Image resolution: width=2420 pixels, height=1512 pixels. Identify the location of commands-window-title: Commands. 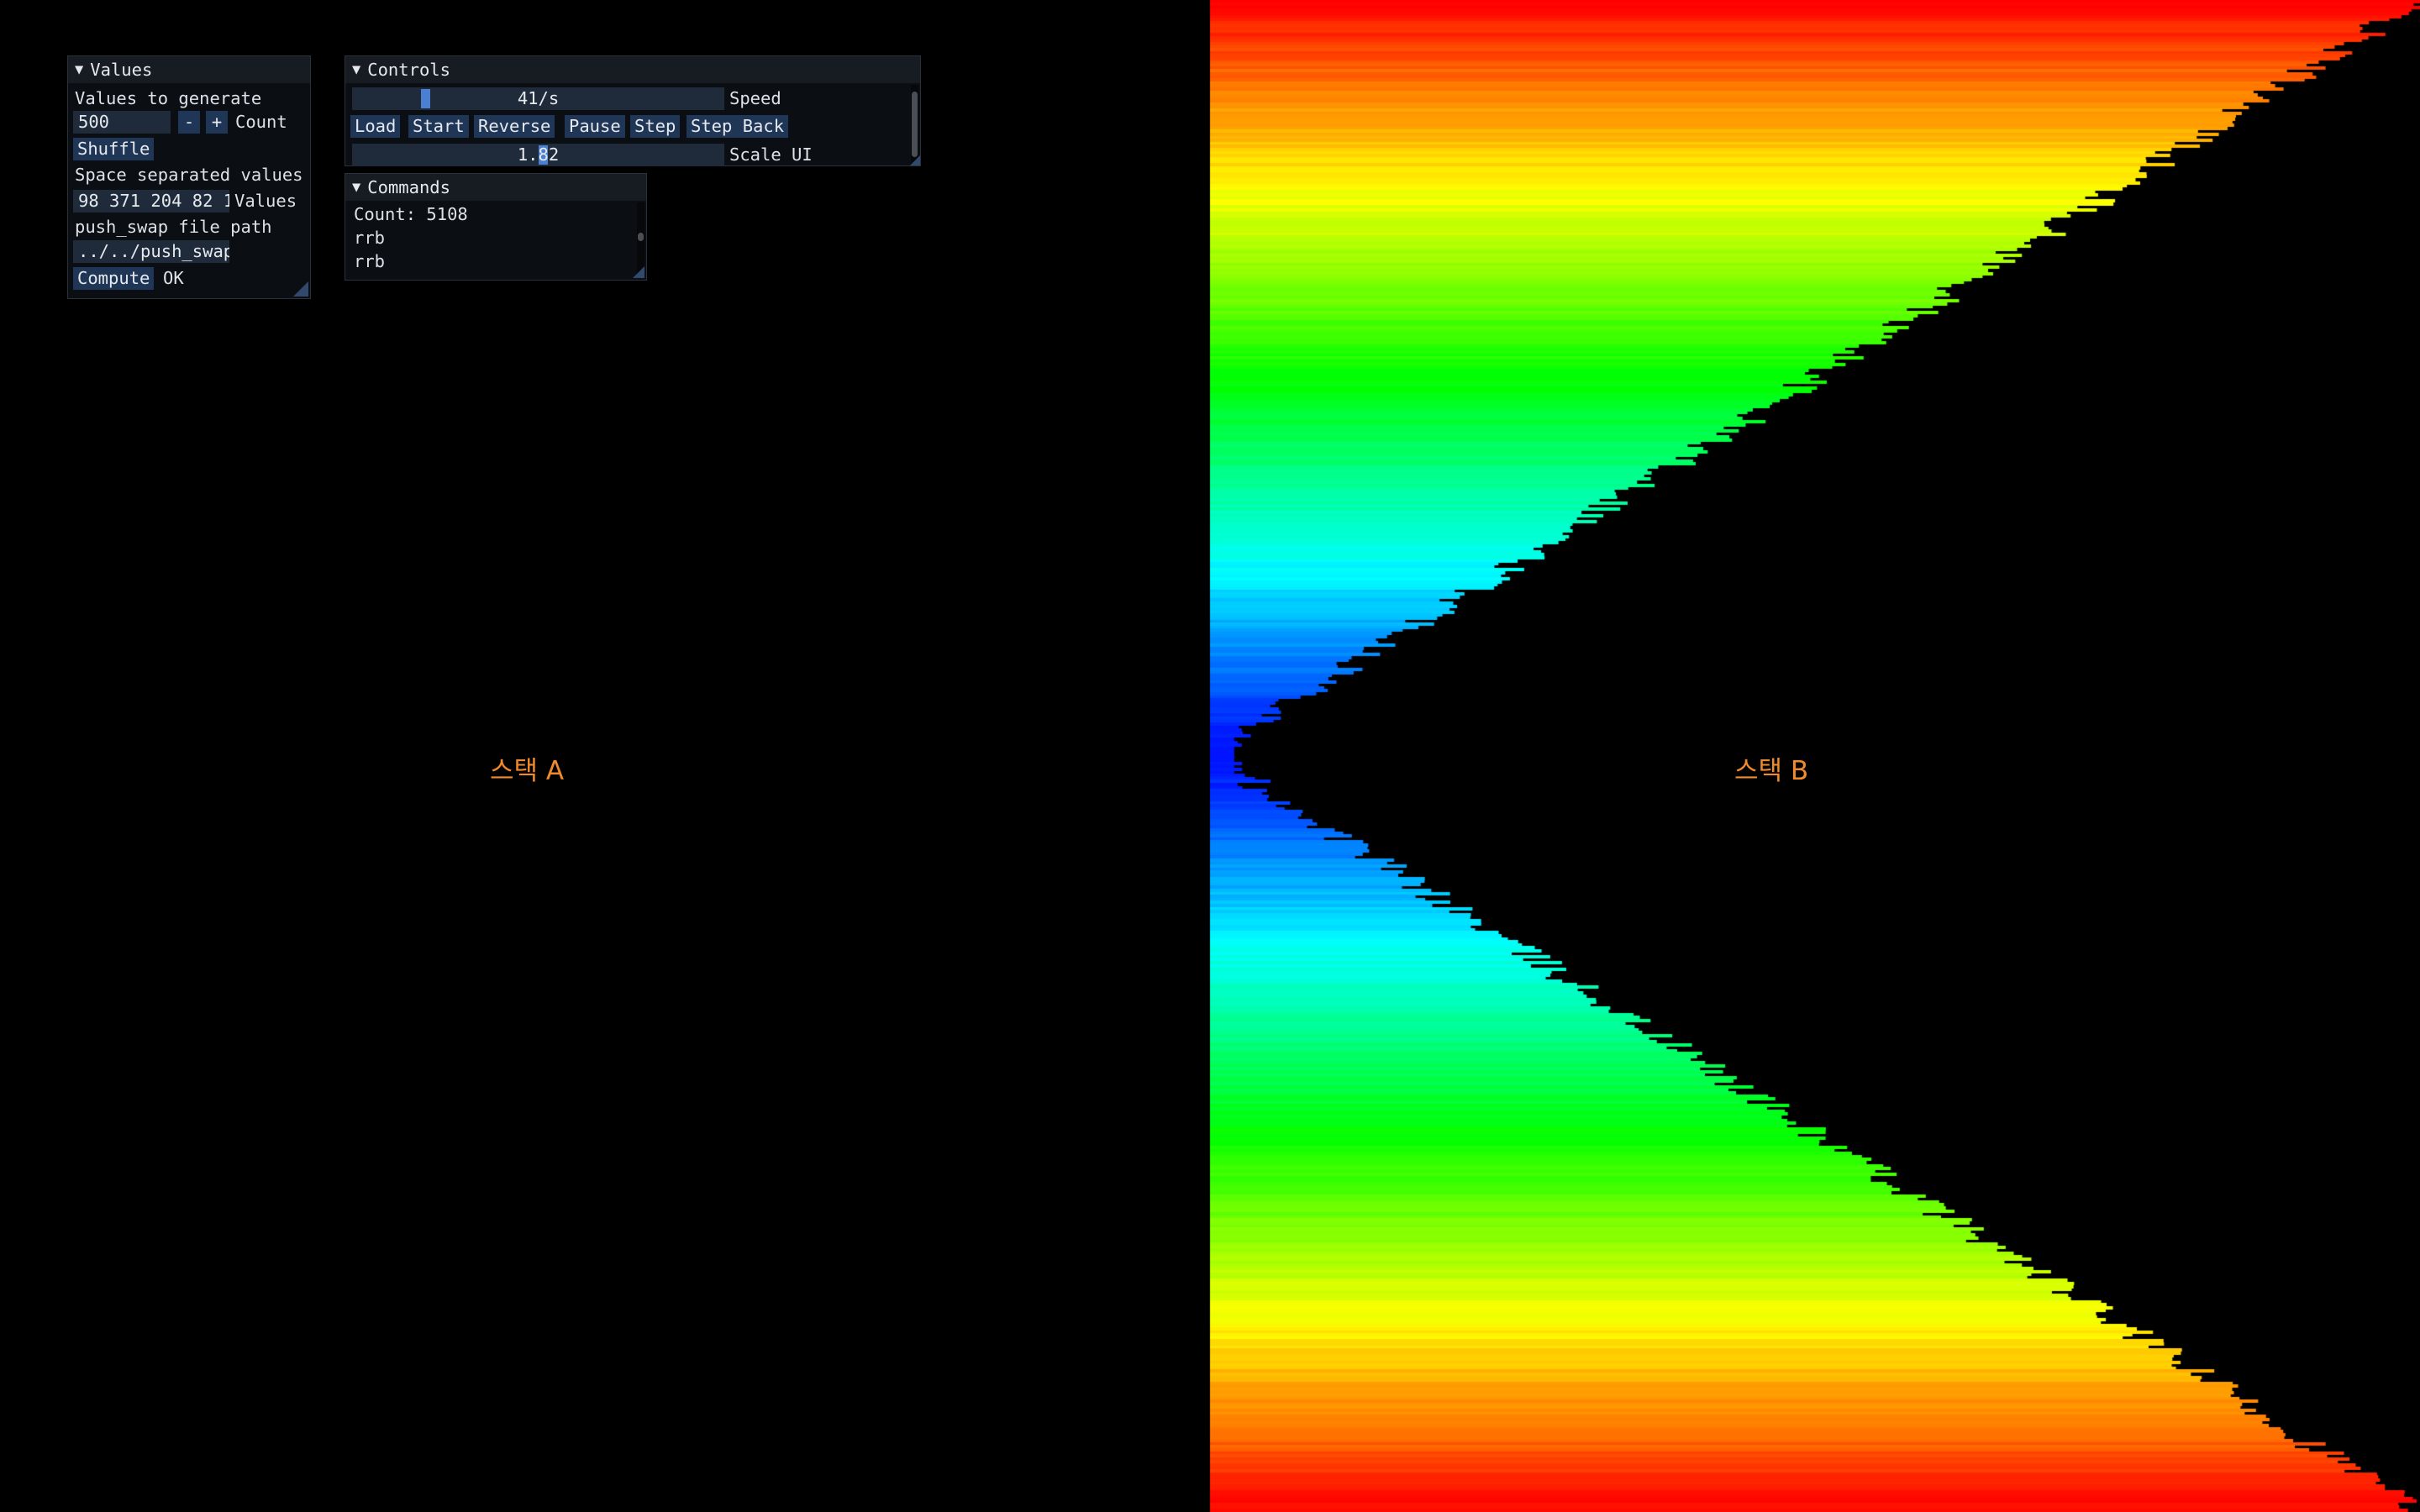
(408, 187).